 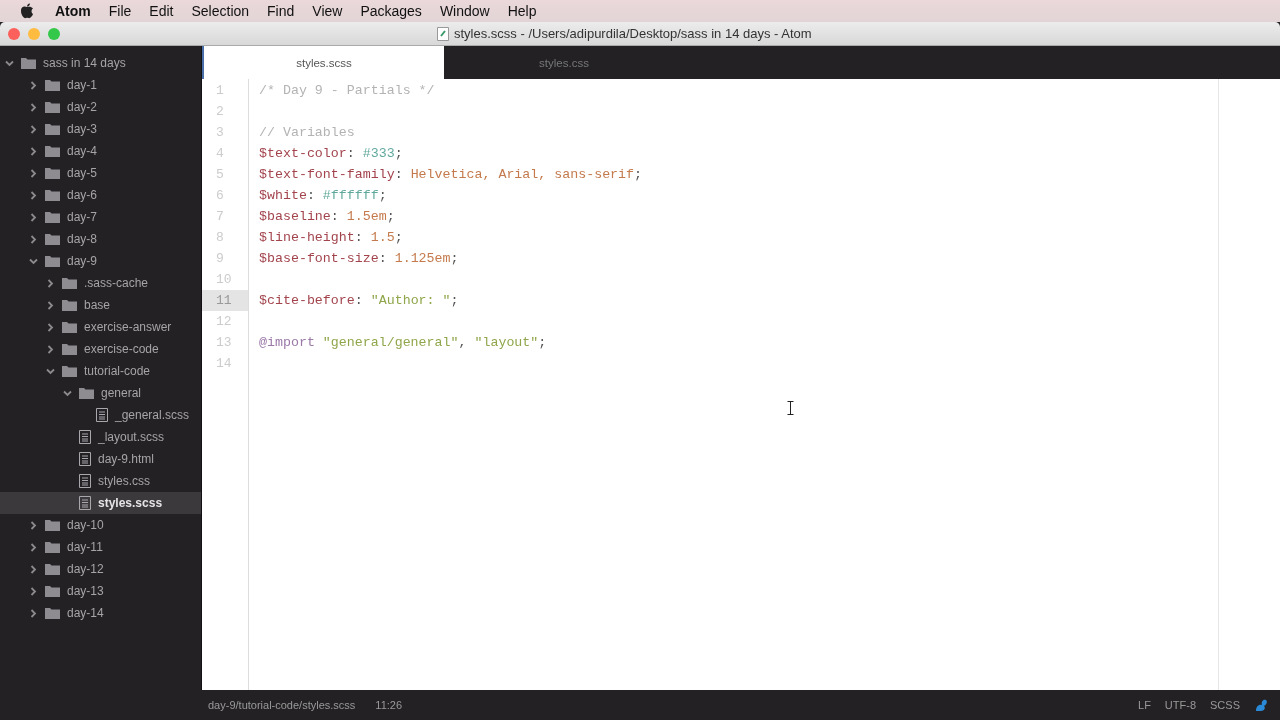 I want to click on tree-item: day-7, so click(x=100, y=217).